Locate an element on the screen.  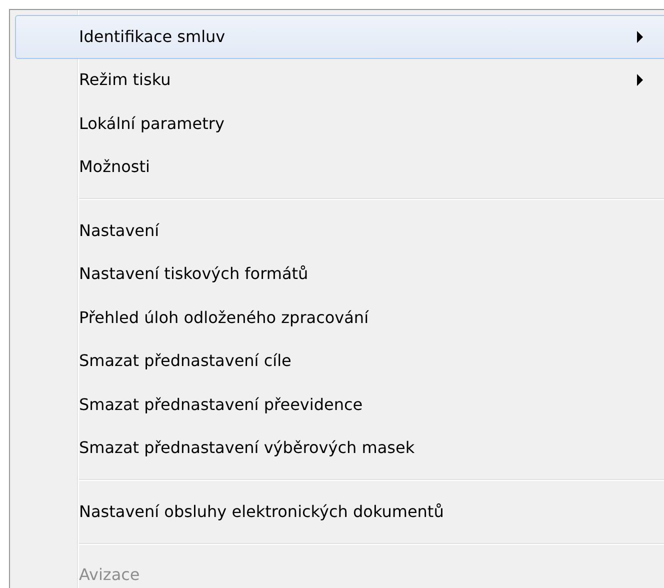
menu-item: Lokální parametry is located at coordinates (339, 124).